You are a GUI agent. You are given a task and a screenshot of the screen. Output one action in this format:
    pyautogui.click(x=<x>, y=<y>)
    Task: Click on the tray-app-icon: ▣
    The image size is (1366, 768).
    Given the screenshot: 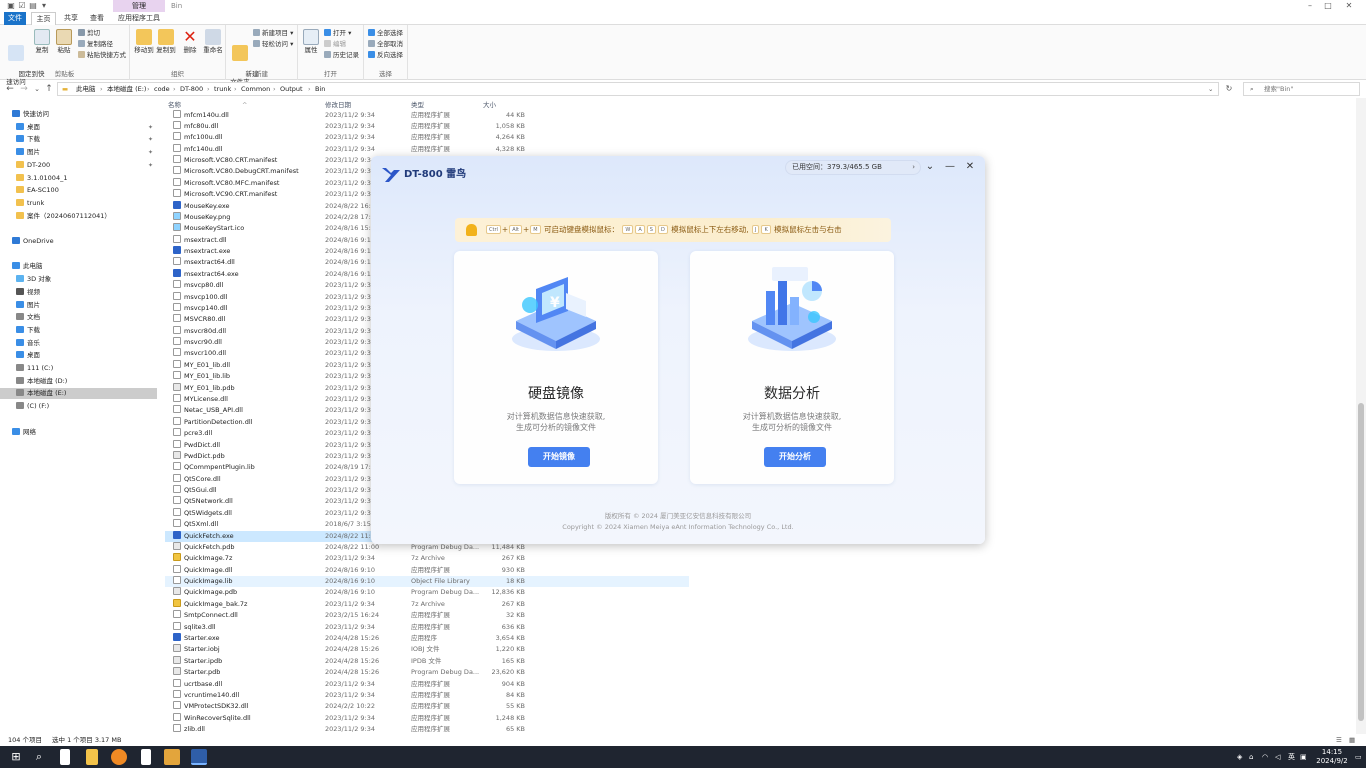 What is the action you would take?
    pyautogui.click(x=1303, y=757)
    